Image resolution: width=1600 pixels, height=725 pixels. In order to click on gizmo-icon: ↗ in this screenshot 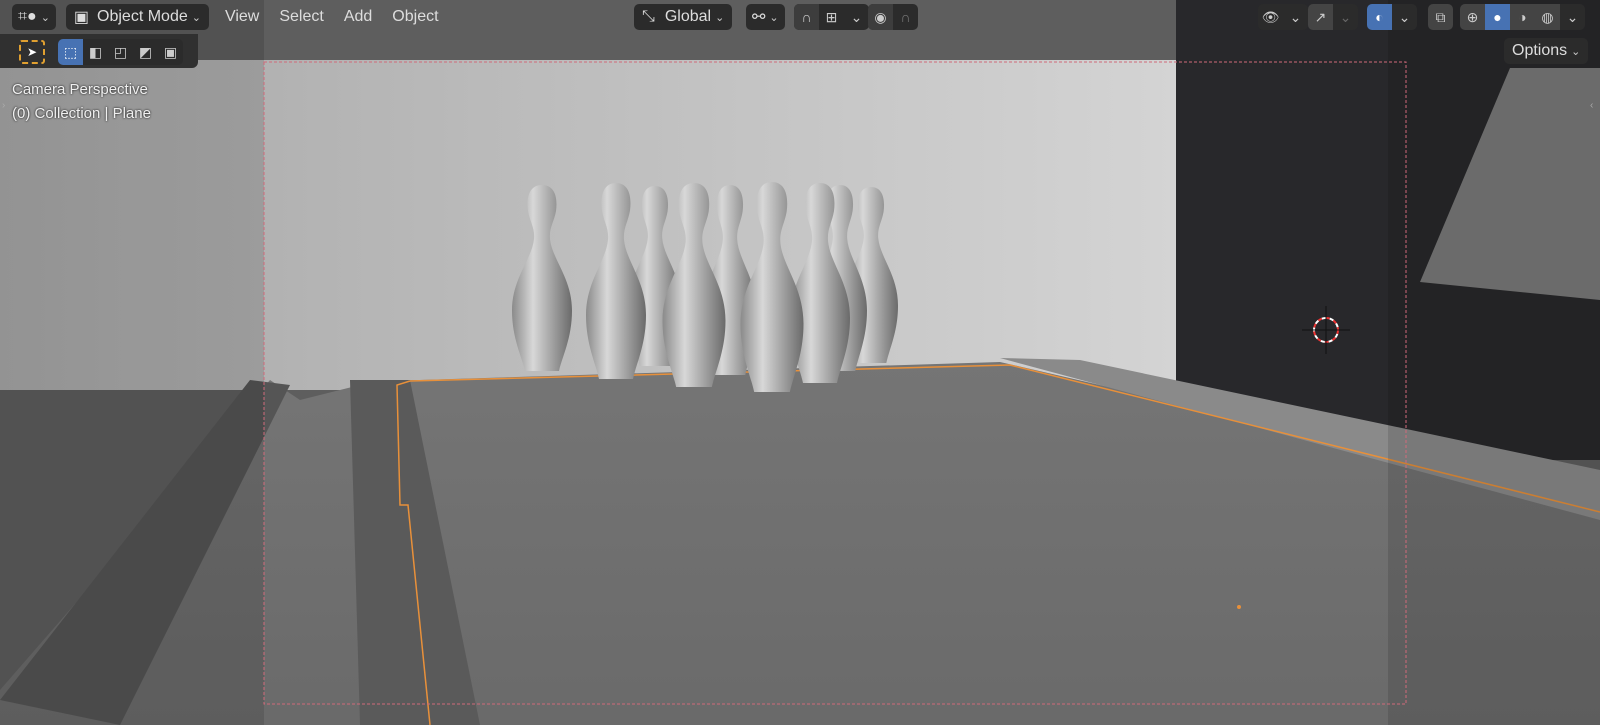, I will do `click(1320, 17)`.